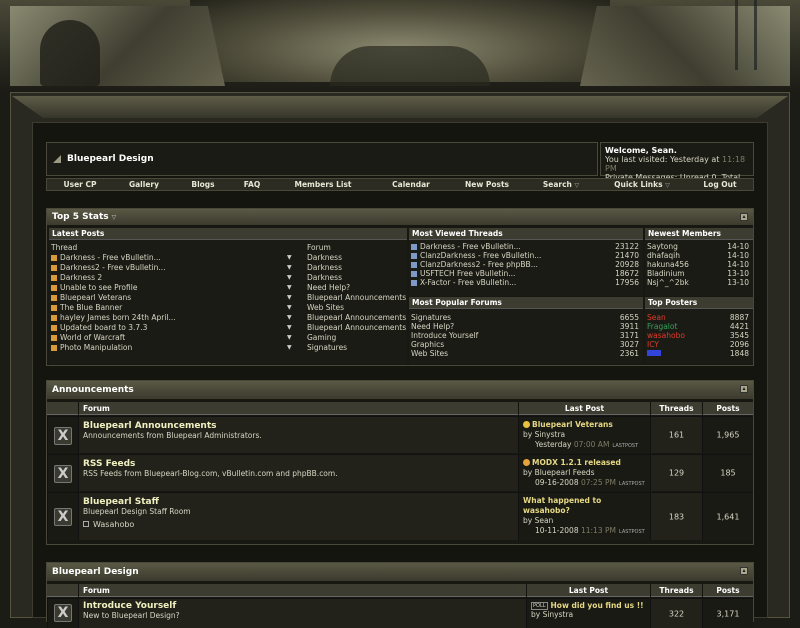 Image resolution: width=800 pixels, height=628 pixels. What do you see at coordinates (656, 317) in the screenshot?
I see `poster-name: Sean` at bounding box center [656, 317].